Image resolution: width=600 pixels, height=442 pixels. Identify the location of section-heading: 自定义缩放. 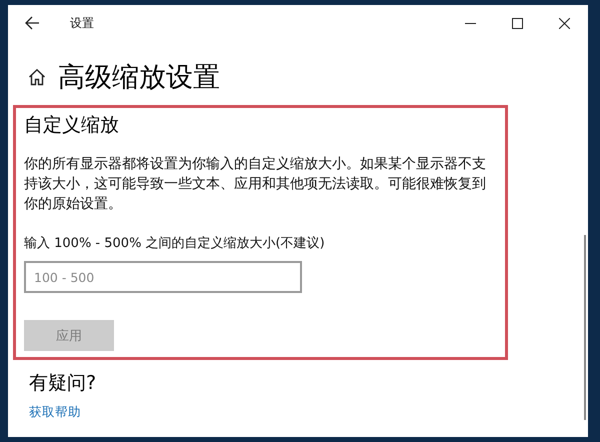
(72, 125).